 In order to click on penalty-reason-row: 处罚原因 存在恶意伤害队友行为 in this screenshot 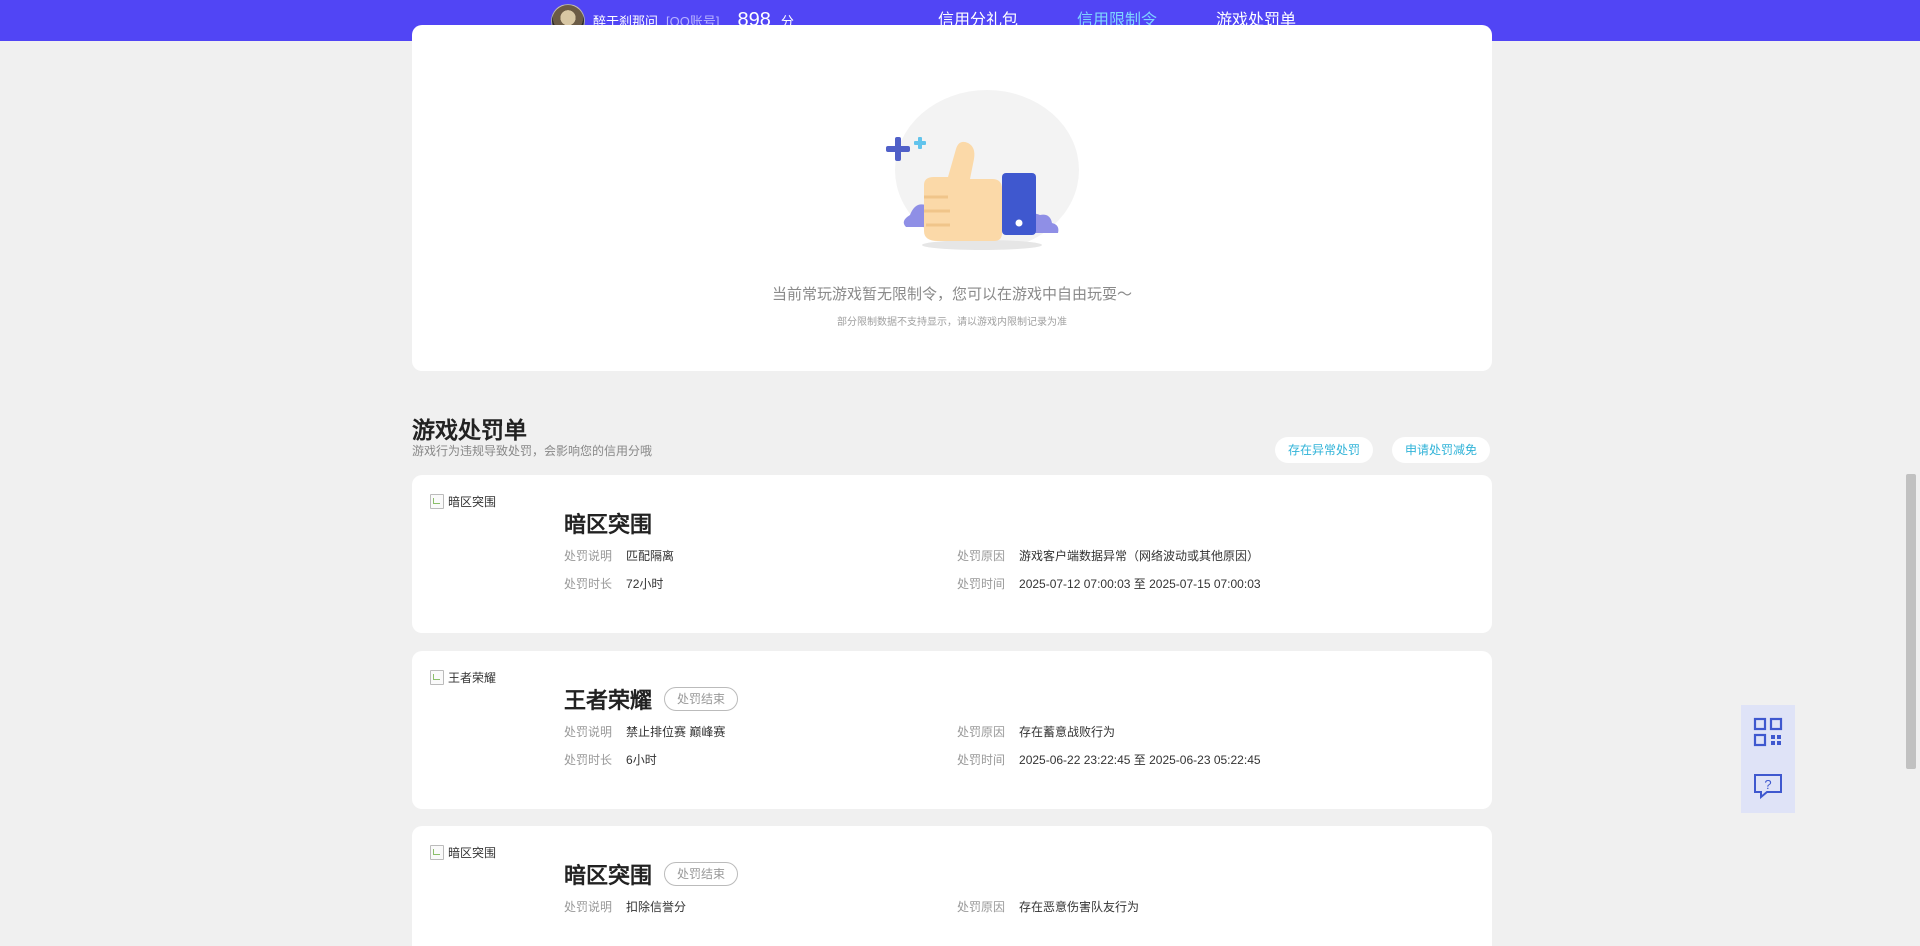, I will do `click(1048, 906)`.